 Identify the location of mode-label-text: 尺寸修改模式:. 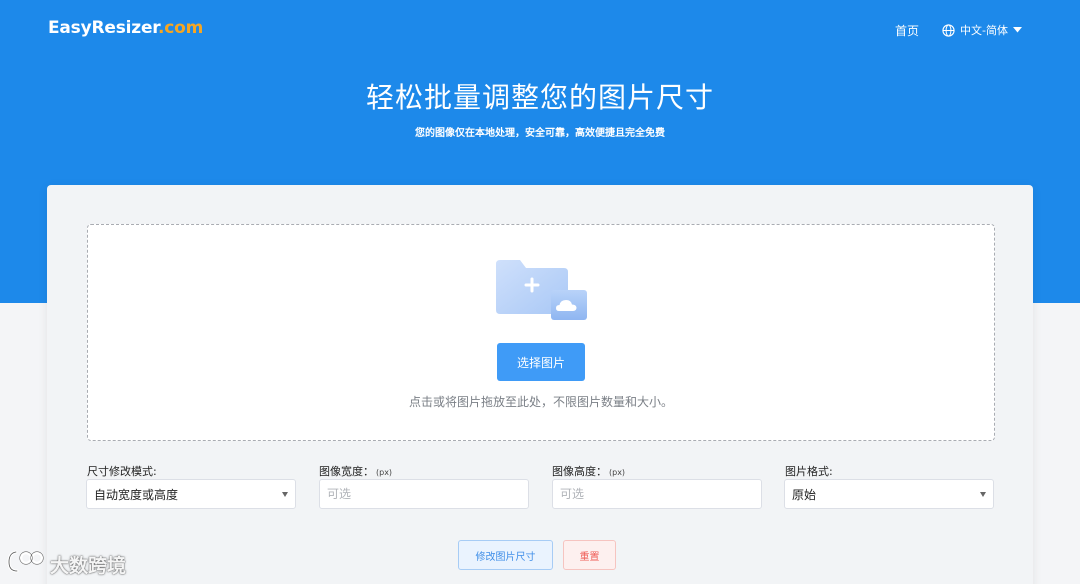
(122, 471).